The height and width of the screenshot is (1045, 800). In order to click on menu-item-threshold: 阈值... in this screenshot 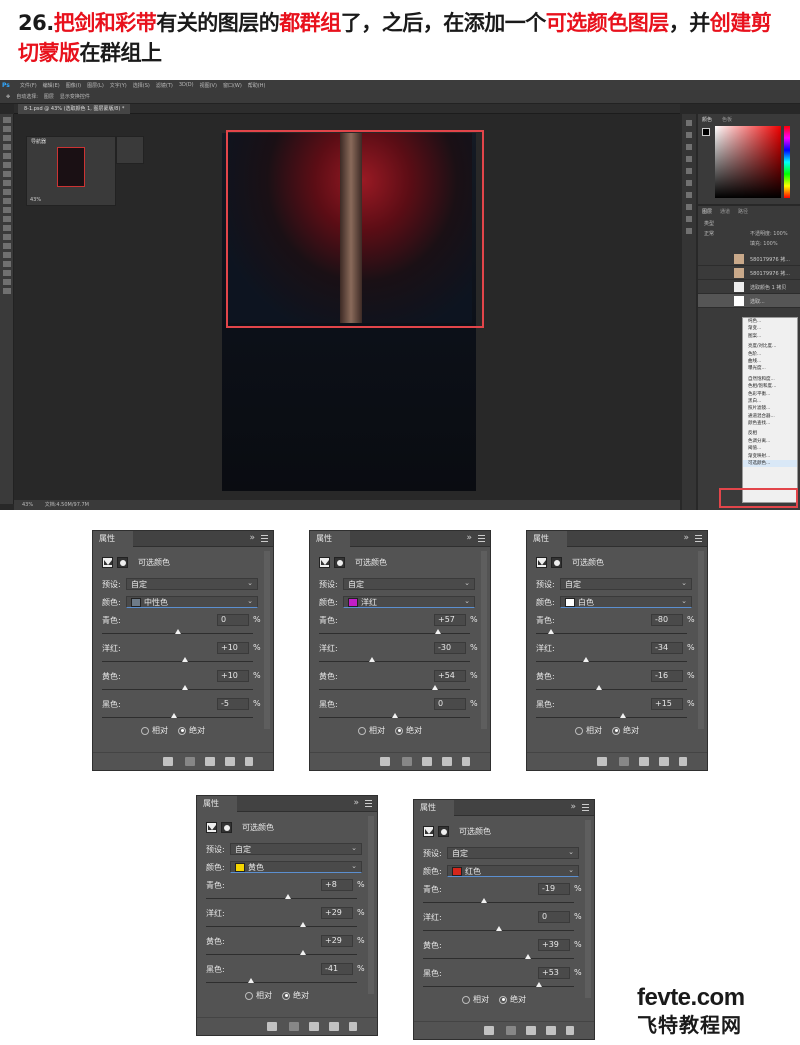, I will do `click(770, 448)`.